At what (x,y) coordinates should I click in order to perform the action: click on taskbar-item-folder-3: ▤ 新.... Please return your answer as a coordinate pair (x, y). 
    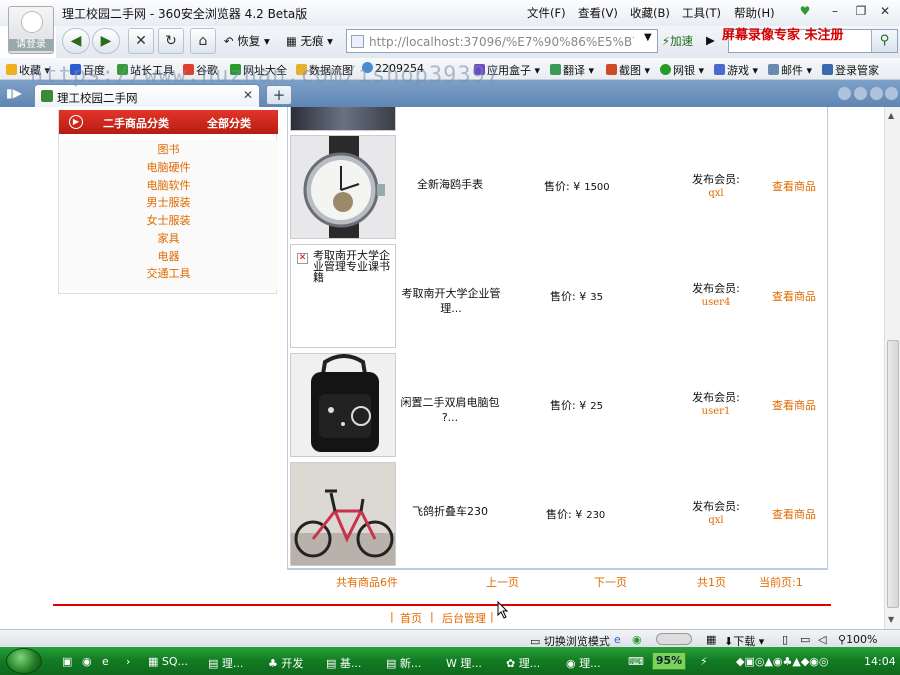
    Looking at the image, I should click on (403, 663).